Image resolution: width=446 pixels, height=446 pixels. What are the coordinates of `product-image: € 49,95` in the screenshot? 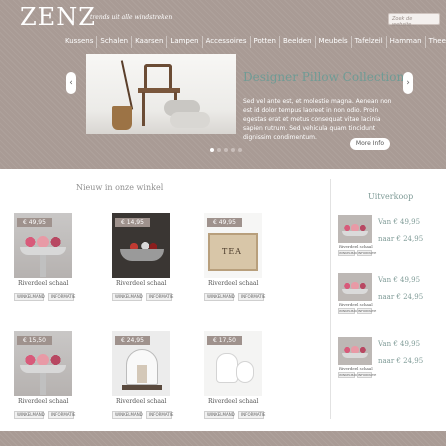 It's located at (43, 245).